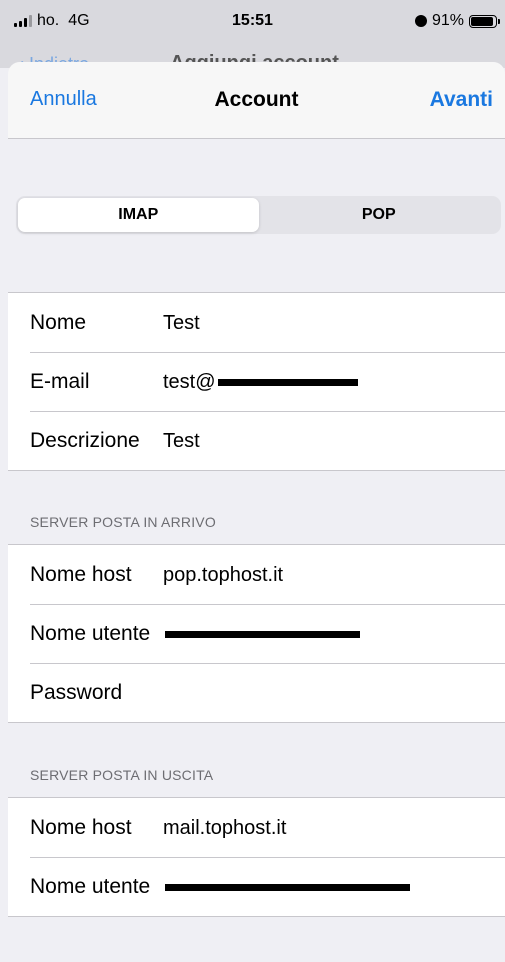 The image size is (505, 962). Describe the element at coordinates (189, 382) in the screenshot. I see `email-visible-text: test@` at that location.